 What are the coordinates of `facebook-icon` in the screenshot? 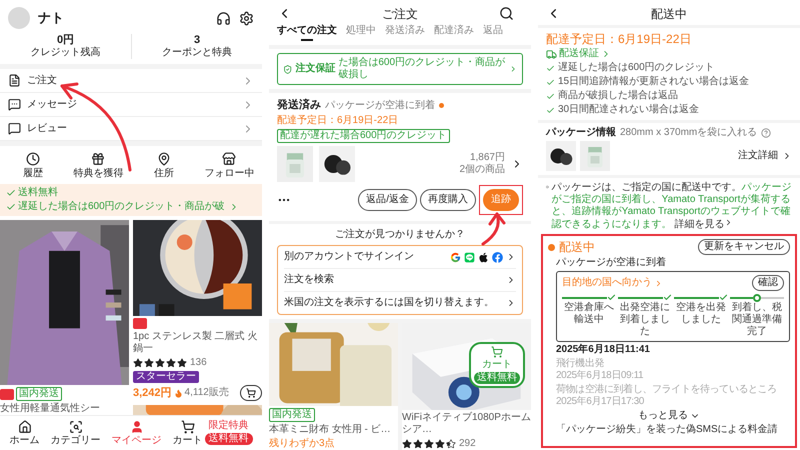 It's located at (497, 257).